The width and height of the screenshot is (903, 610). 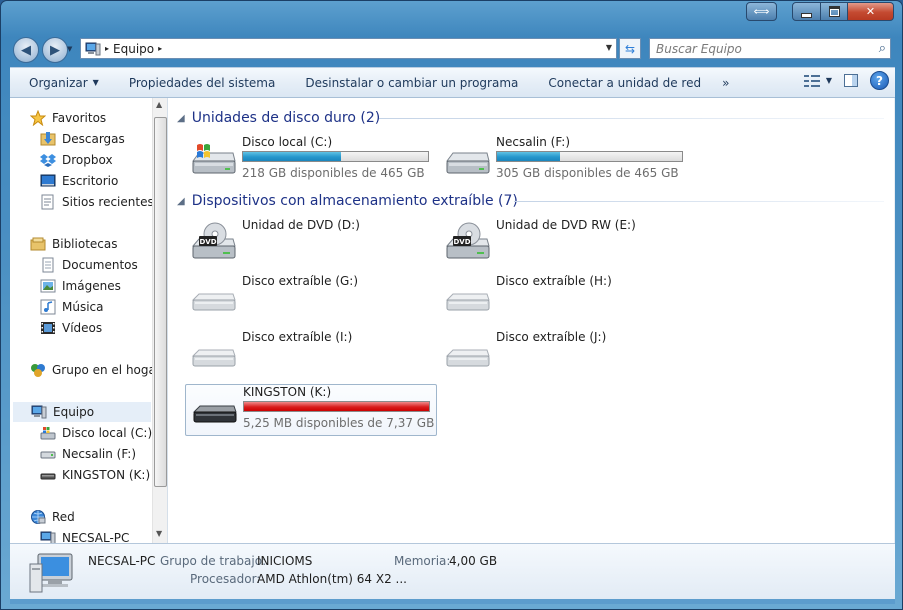 I want to click on nav-dropbox: Dropbox, so click(x=76, y=160).